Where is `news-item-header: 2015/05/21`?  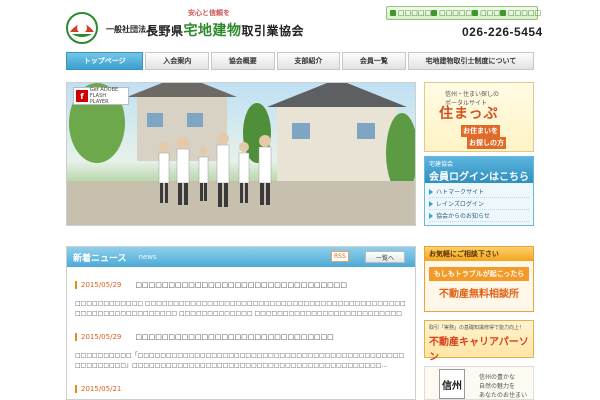 news-item-header: 2015/05/21 is located at coordinates (241, 389).